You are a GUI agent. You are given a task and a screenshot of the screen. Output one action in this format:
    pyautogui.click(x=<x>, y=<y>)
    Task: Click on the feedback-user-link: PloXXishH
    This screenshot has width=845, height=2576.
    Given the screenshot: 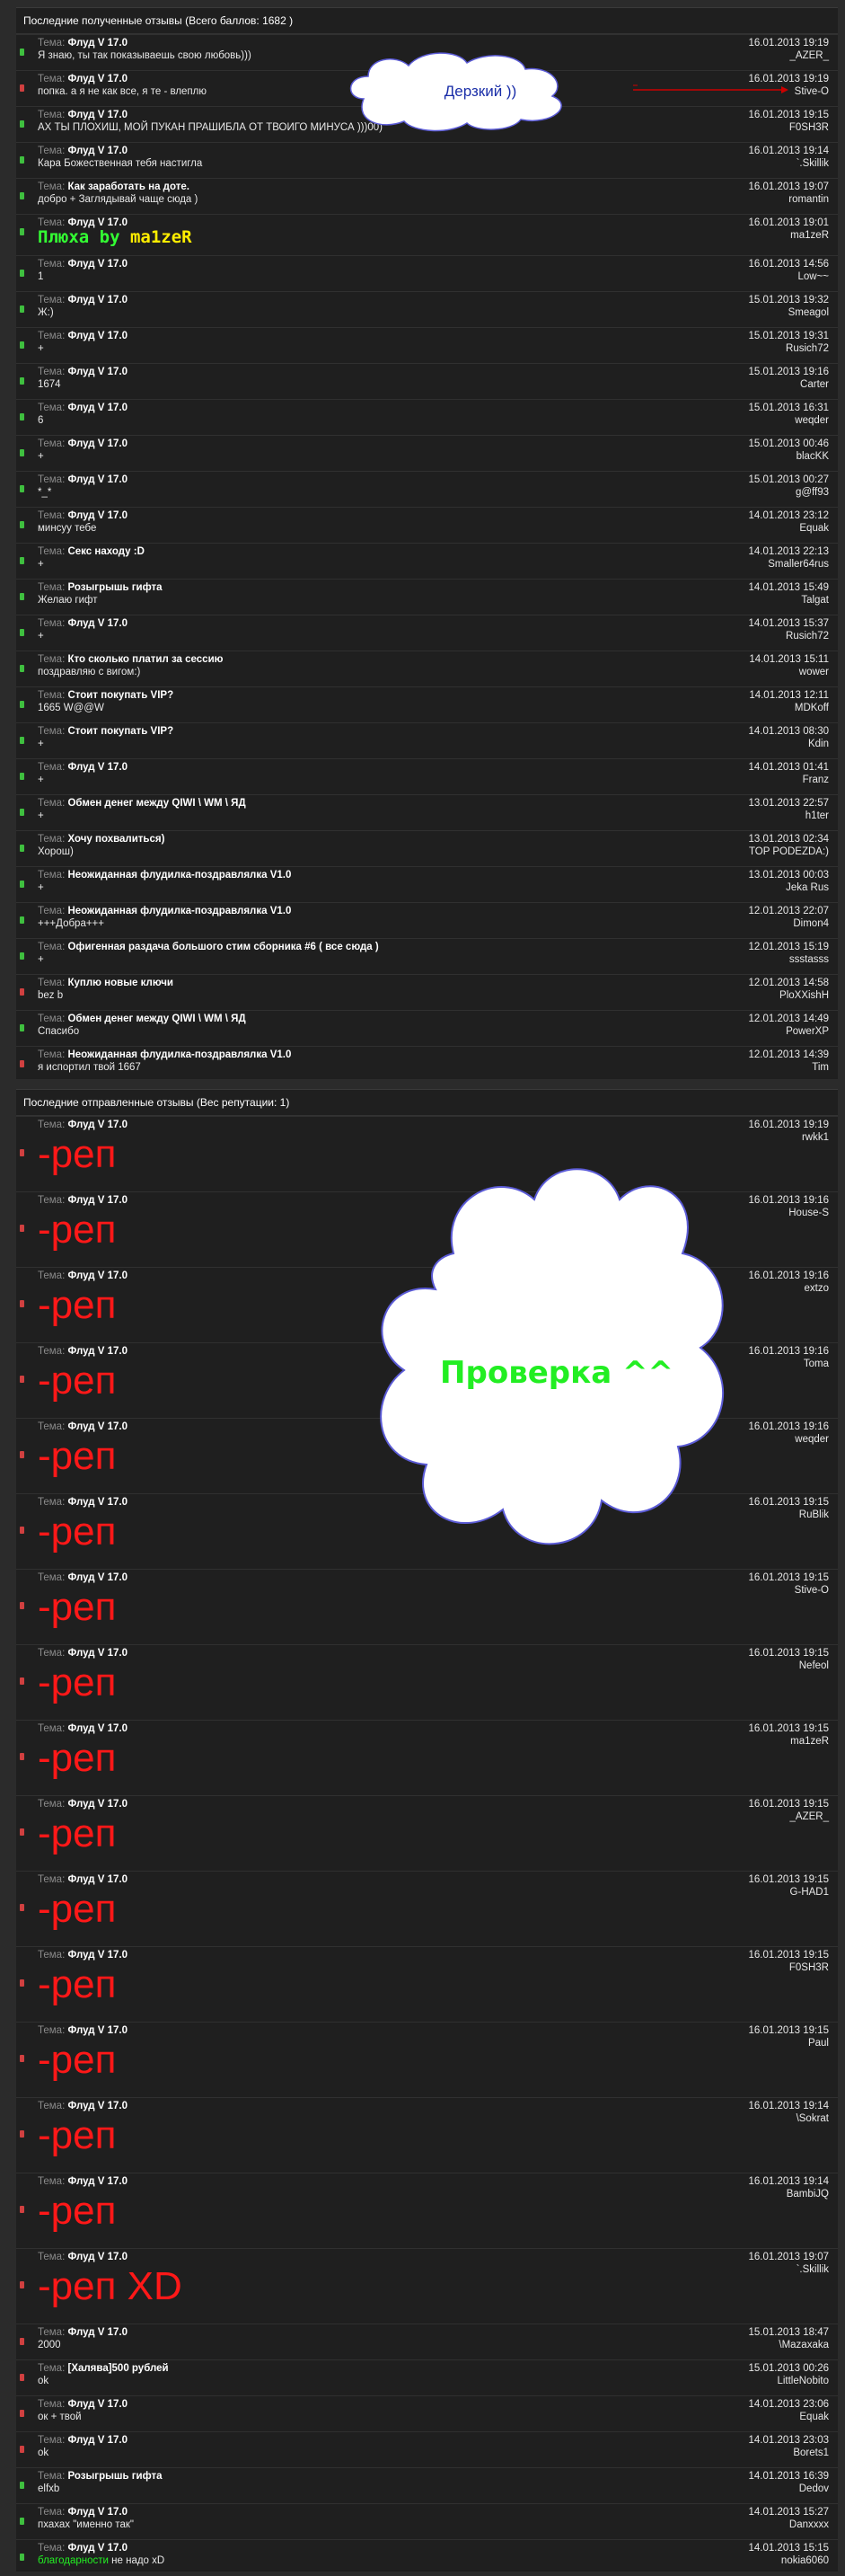 What is the action you would take?
    pyautogui.click(x=804, y=996)
    